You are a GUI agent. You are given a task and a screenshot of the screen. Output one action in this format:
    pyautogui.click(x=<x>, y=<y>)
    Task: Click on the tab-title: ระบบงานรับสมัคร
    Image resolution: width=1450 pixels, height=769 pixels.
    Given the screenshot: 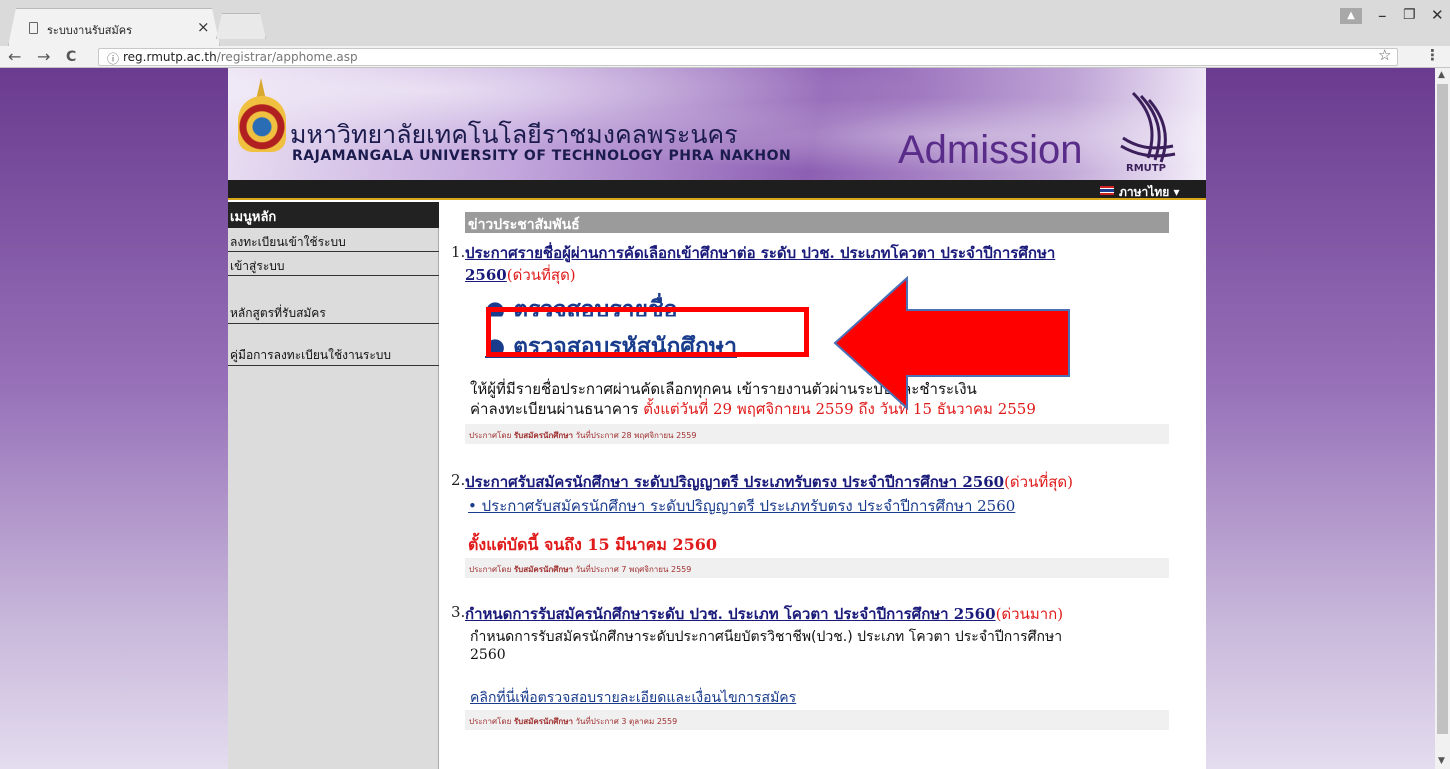 What is the action you would take?
    pyautogui.click(x=89, y=30)
    